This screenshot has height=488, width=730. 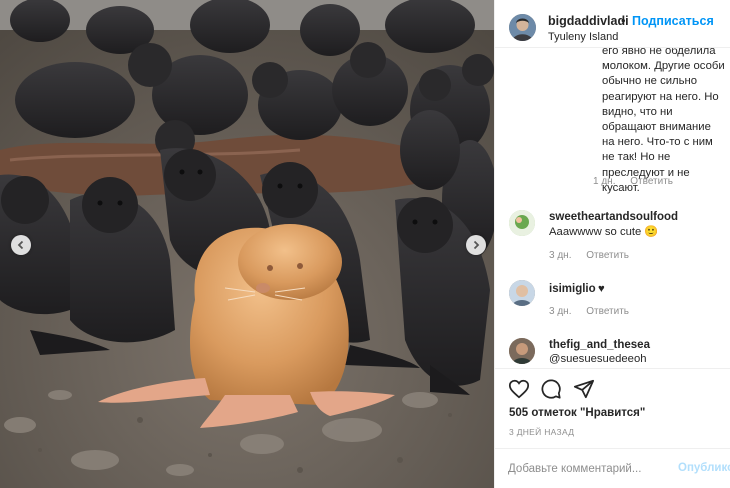 I want to click on comment-input, so click(x=588, y=469).